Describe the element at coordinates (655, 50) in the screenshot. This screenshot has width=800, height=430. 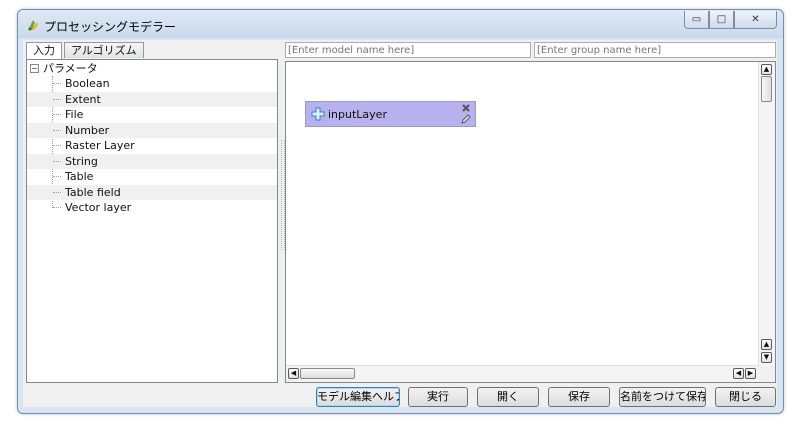
I see `group-name-input` at that location.